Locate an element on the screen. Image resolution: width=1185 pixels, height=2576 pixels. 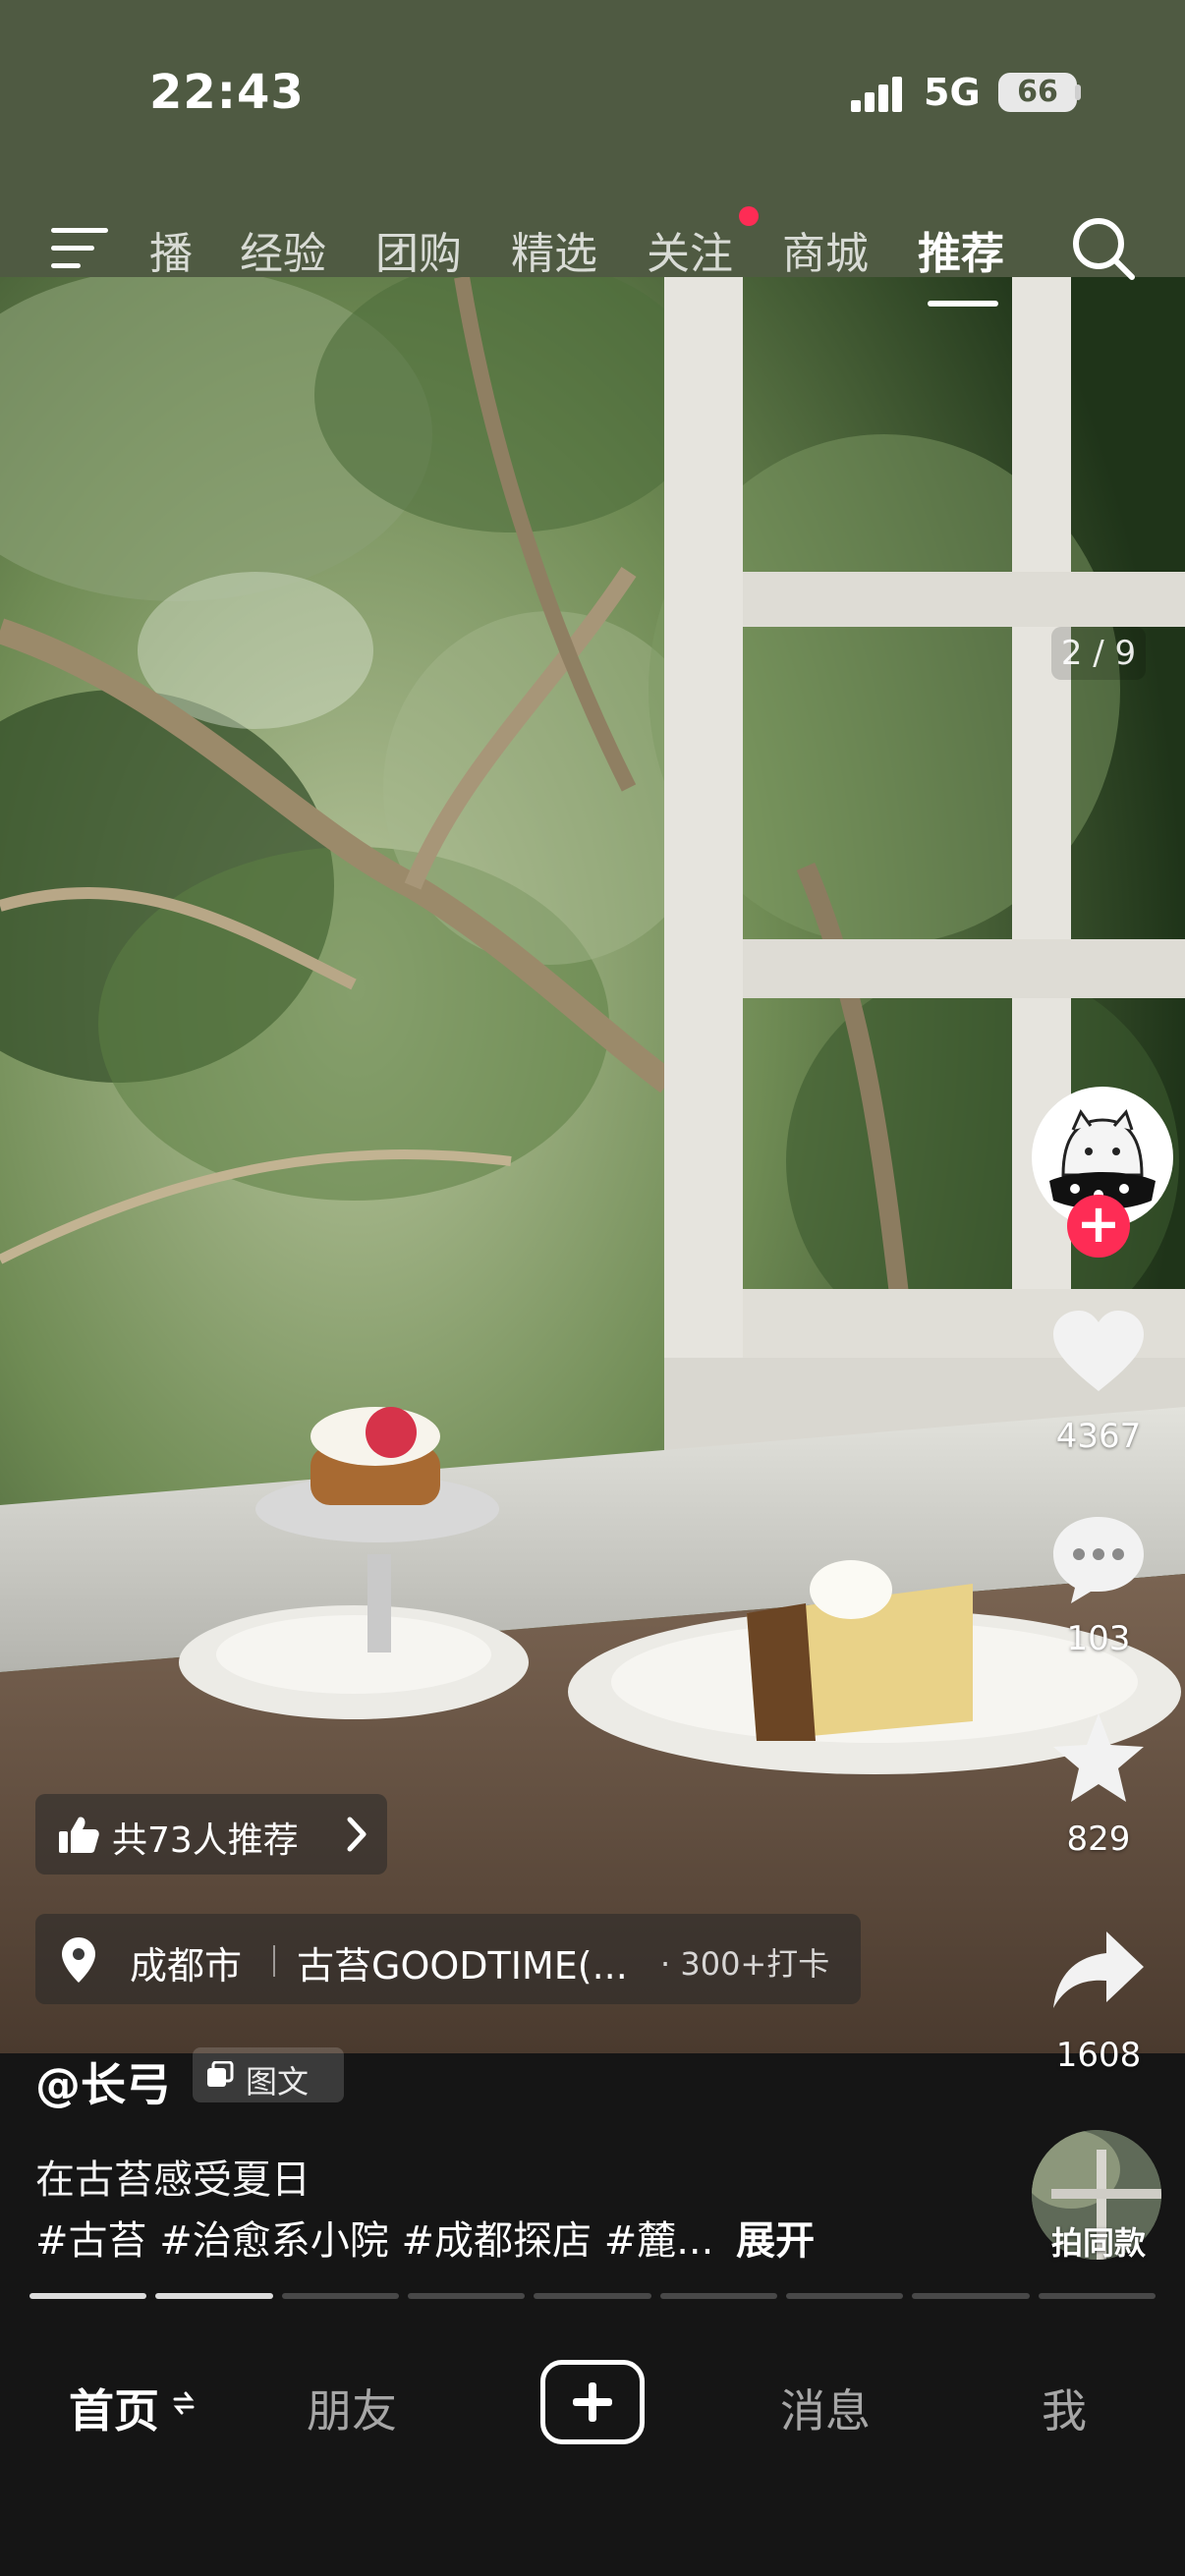
recommend-pill: 共73人推荐 is located at coordinates (211, 1834).